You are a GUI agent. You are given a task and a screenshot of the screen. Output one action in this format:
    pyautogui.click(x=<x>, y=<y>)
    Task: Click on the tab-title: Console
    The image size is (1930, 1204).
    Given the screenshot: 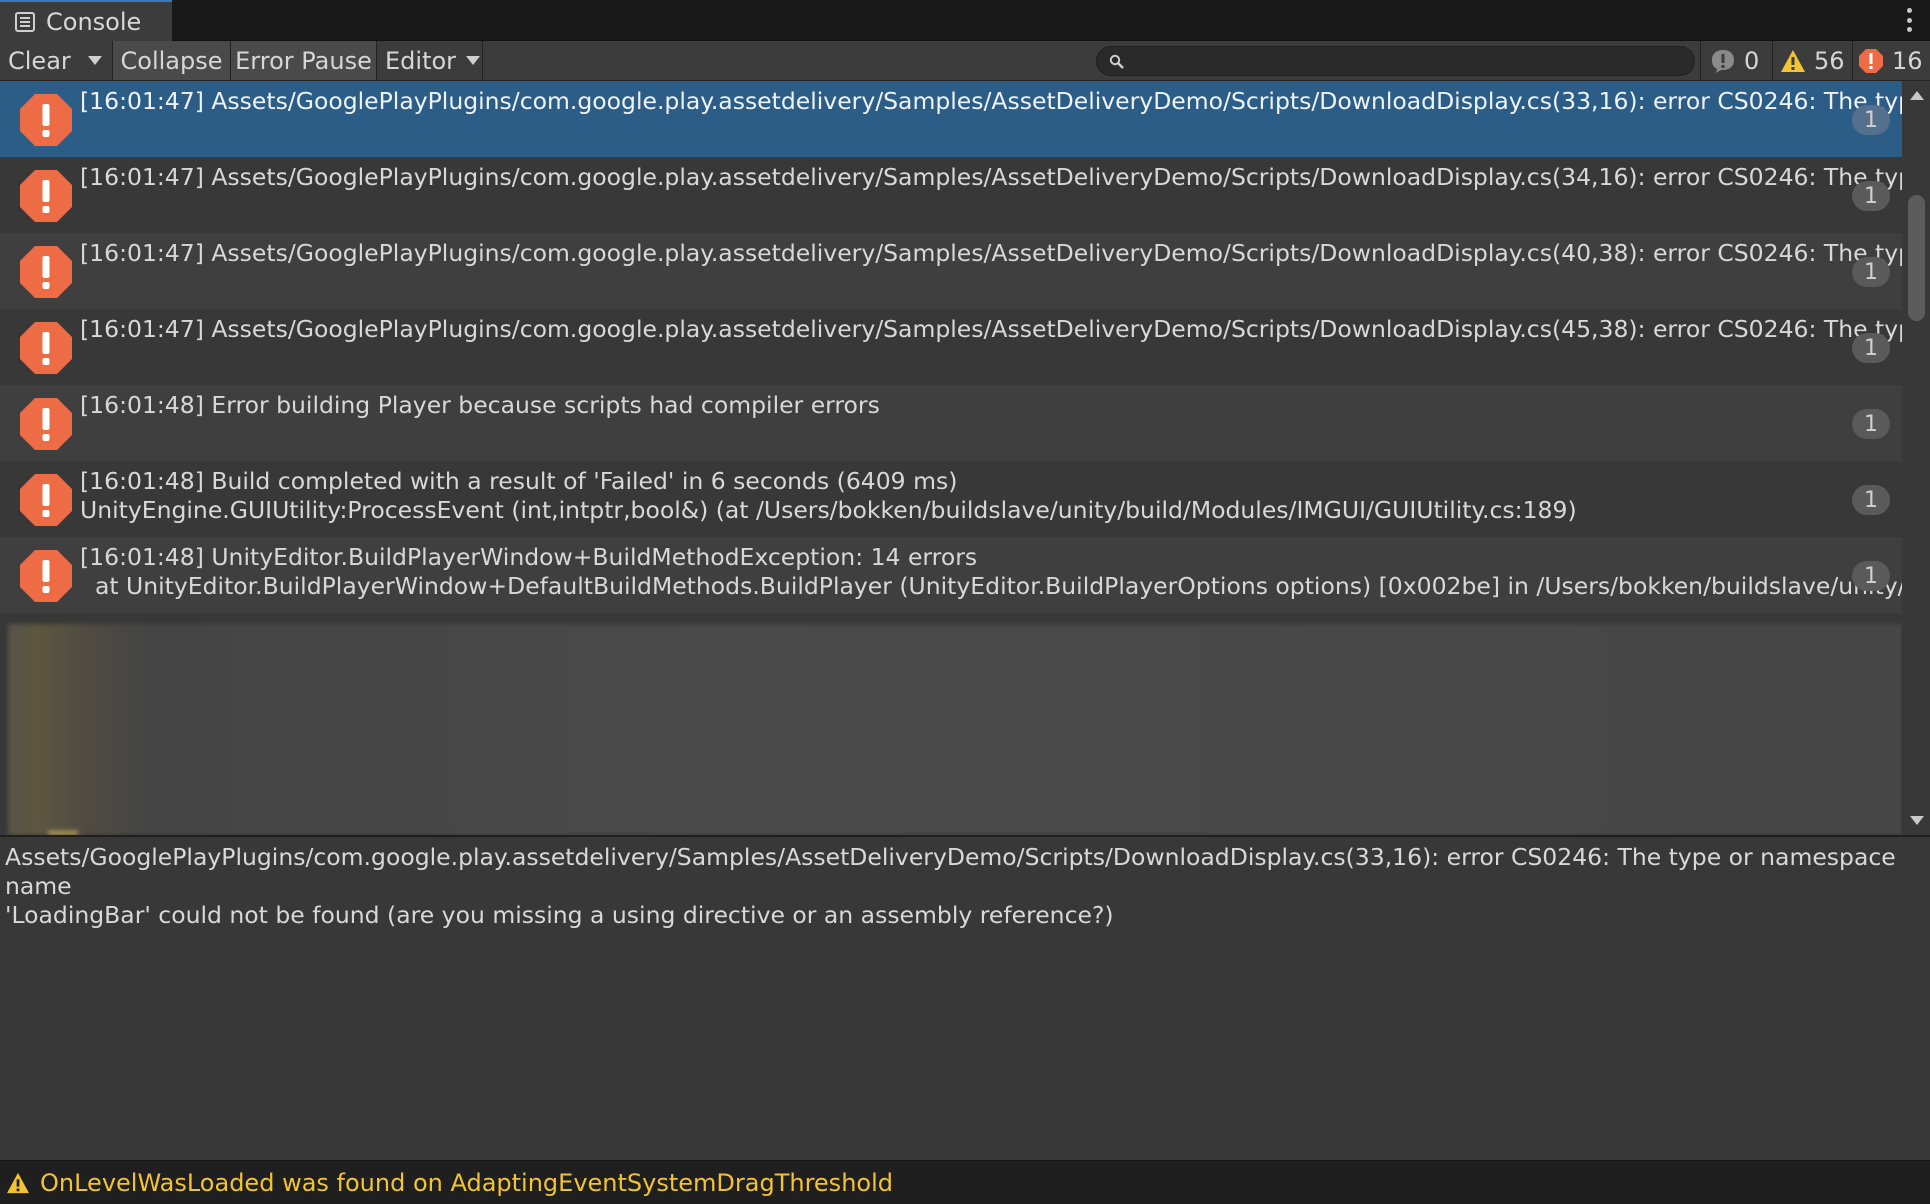 What is the action you would take?
    pyautogui.click(x=94, y=21)
    